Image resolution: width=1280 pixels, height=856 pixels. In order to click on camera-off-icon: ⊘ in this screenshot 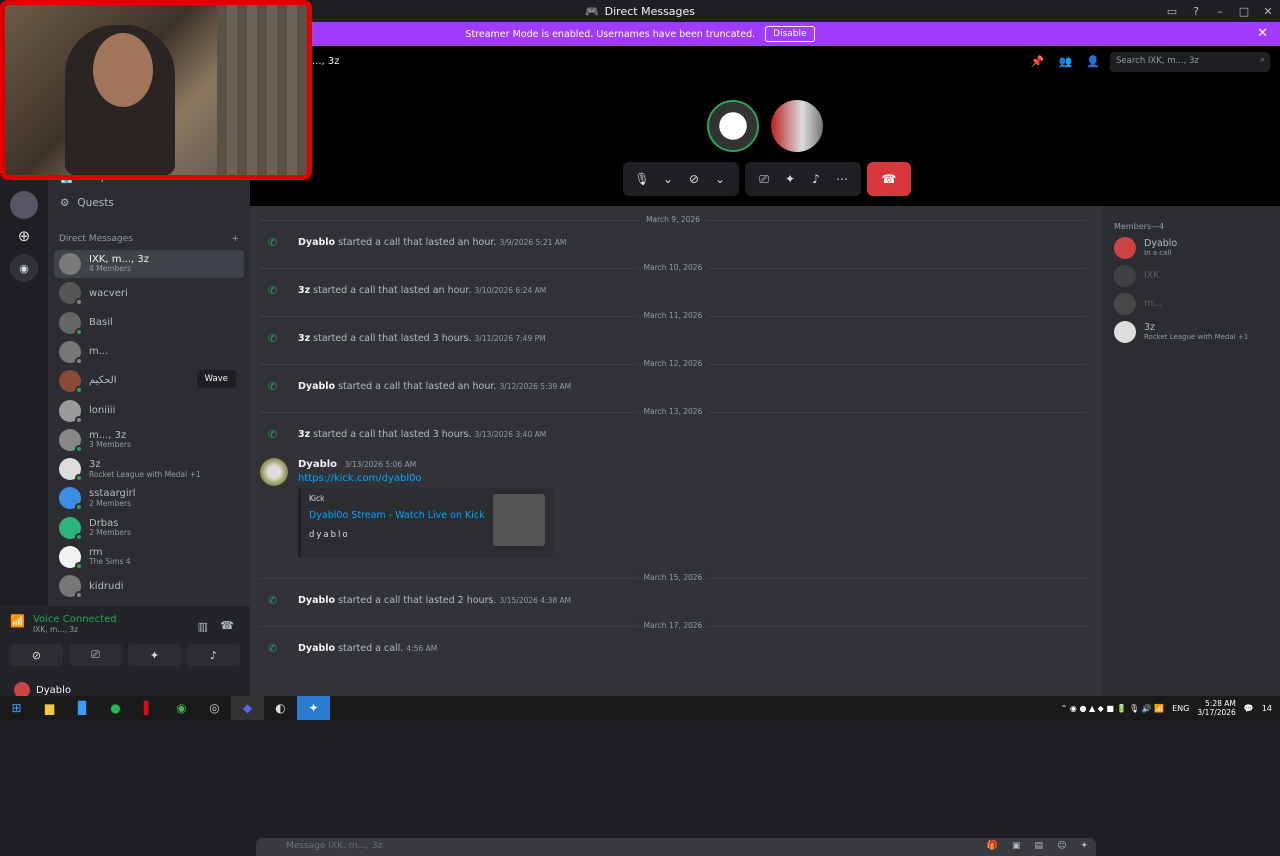, I will do `click(694, 179)`.